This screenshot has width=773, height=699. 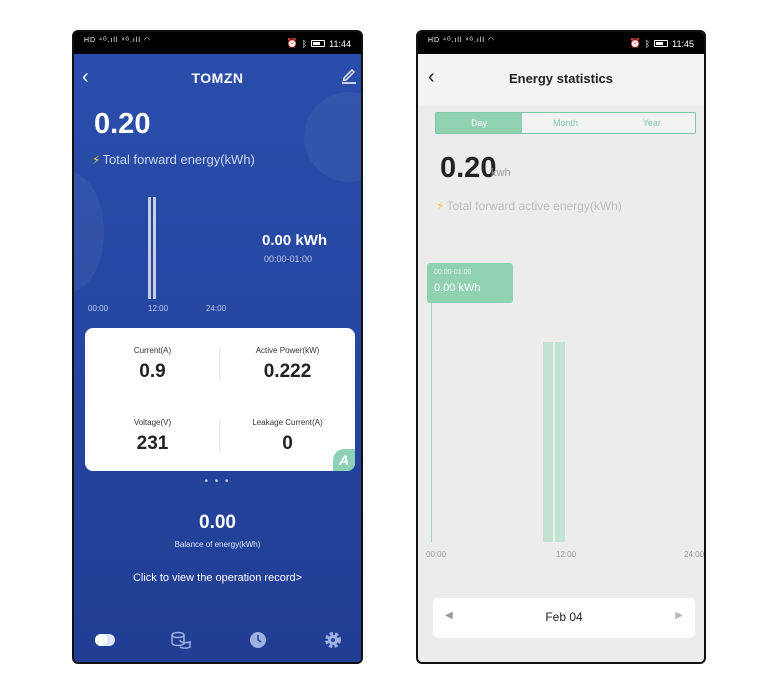 I want to click on chart-tooltip: 00:00-01:00 0.00 kWh, so click(x=470, y=283).